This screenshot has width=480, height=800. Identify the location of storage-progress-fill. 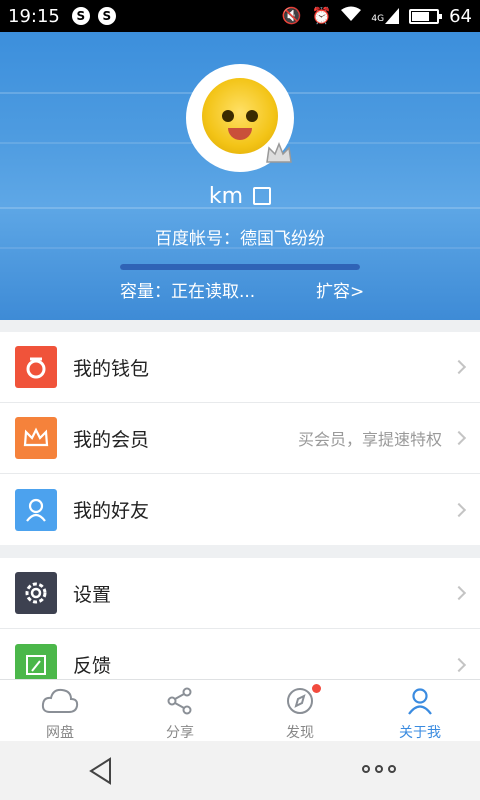
(240, 267).